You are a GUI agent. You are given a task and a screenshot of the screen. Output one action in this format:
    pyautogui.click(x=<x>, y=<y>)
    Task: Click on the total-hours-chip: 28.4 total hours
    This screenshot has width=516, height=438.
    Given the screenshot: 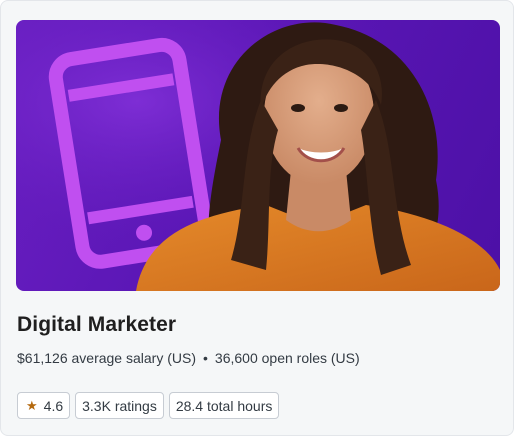 What is the action you would take?
    pyautogui.click(x=224, y=405)
    